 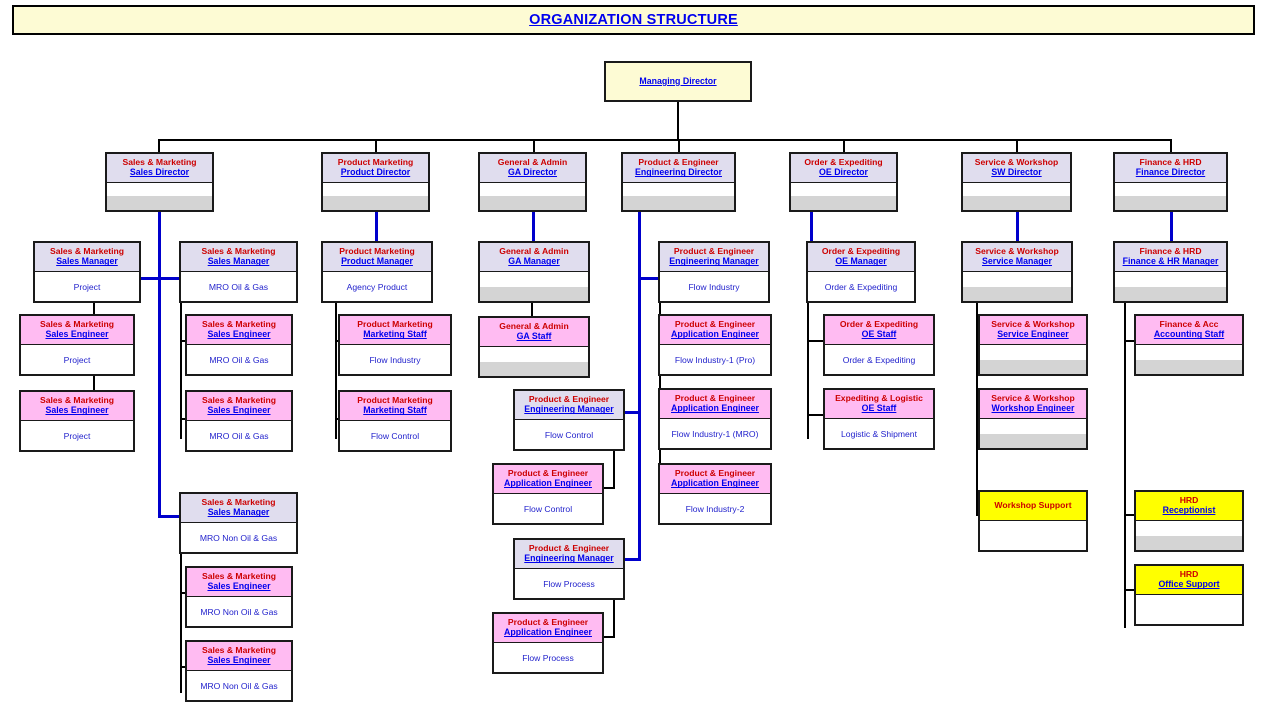 What do you see at coordinates (1189, 521) in the screenshot?
I see `node-hrd-receptionist: HRD Receptionist` at bounding box center [1189, 521].